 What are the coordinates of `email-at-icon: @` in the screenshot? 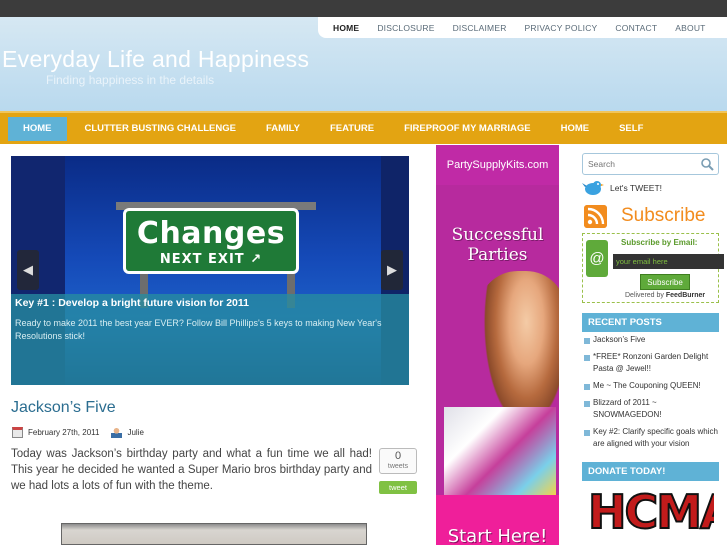 It's located at (597, 258).